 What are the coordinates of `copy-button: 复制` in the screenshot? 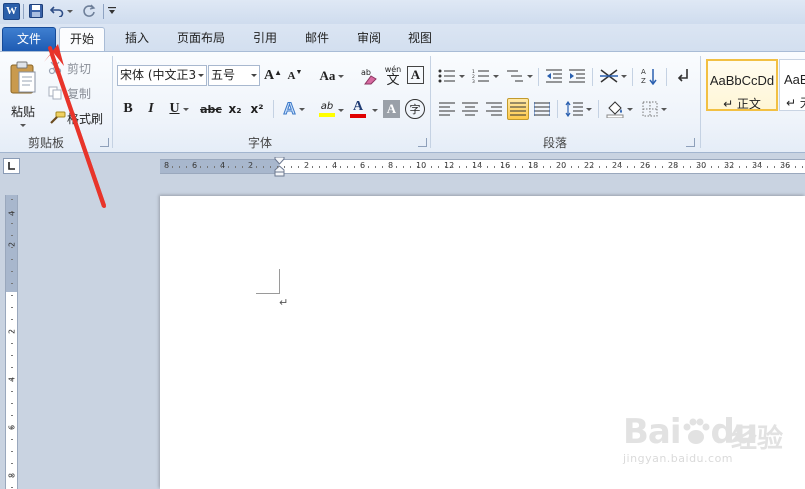 It's located at (69, 93).